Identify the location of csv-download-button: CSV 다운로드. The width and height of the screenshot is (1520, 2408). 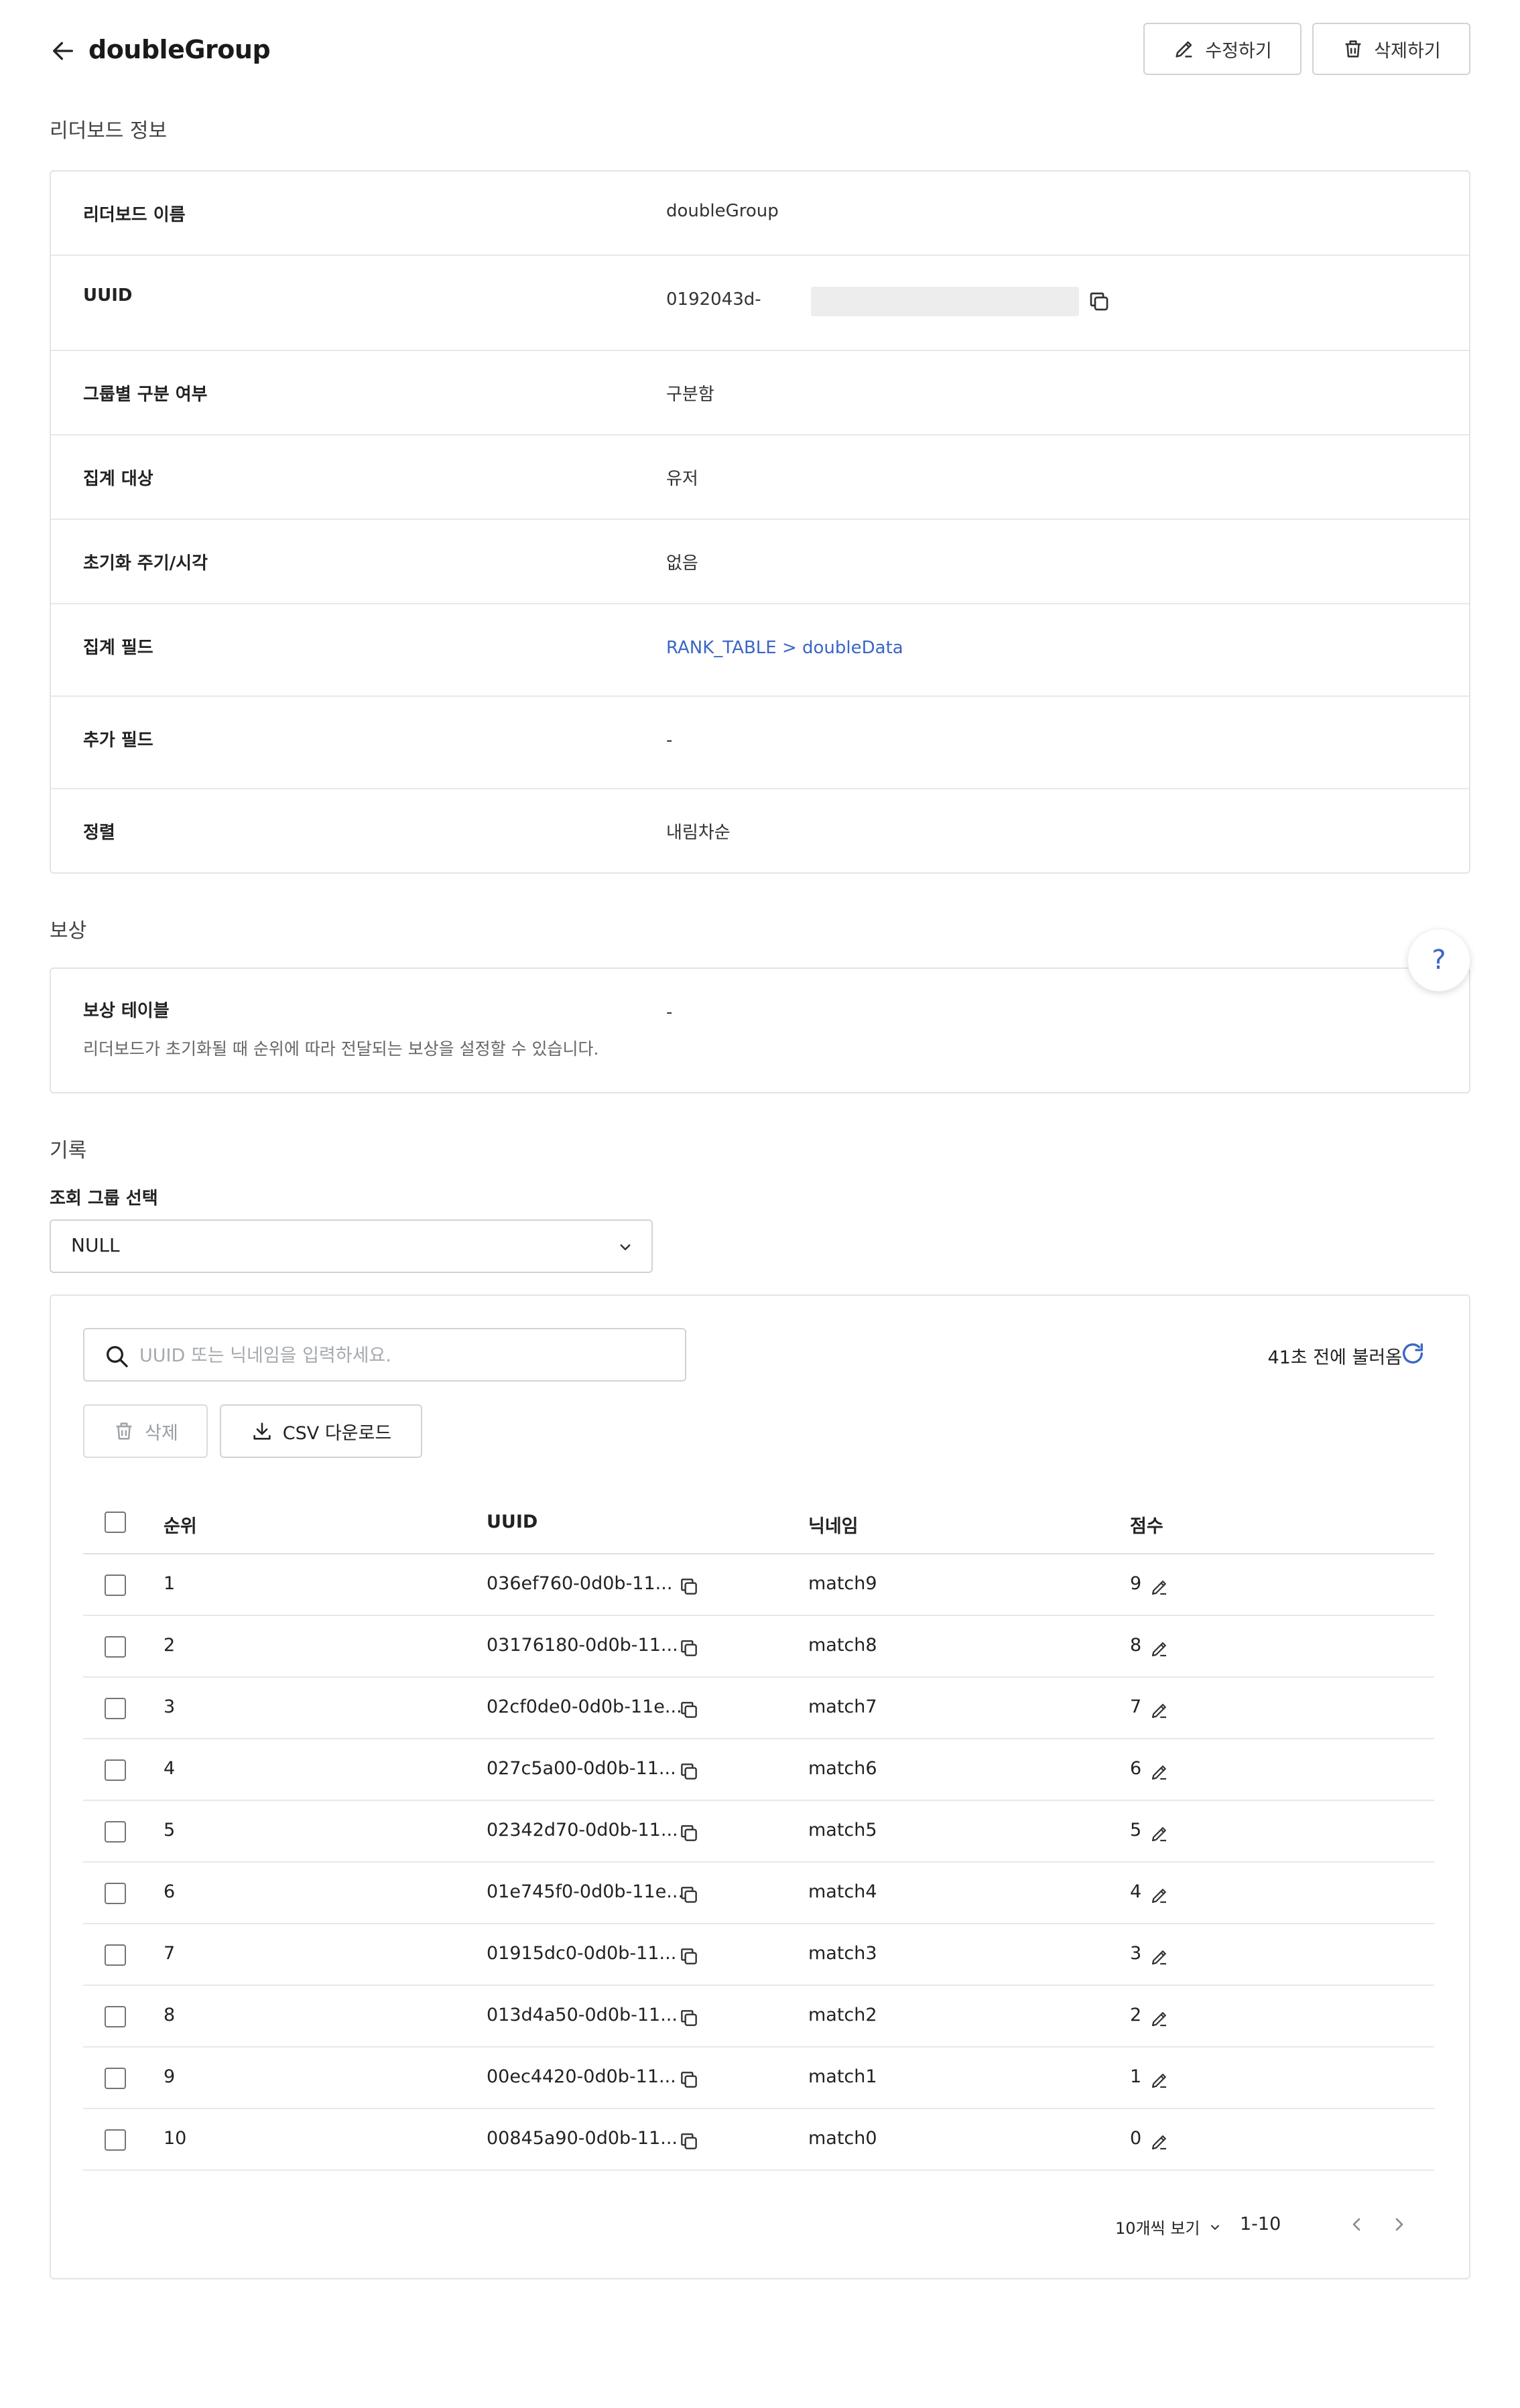
(321, 1431).